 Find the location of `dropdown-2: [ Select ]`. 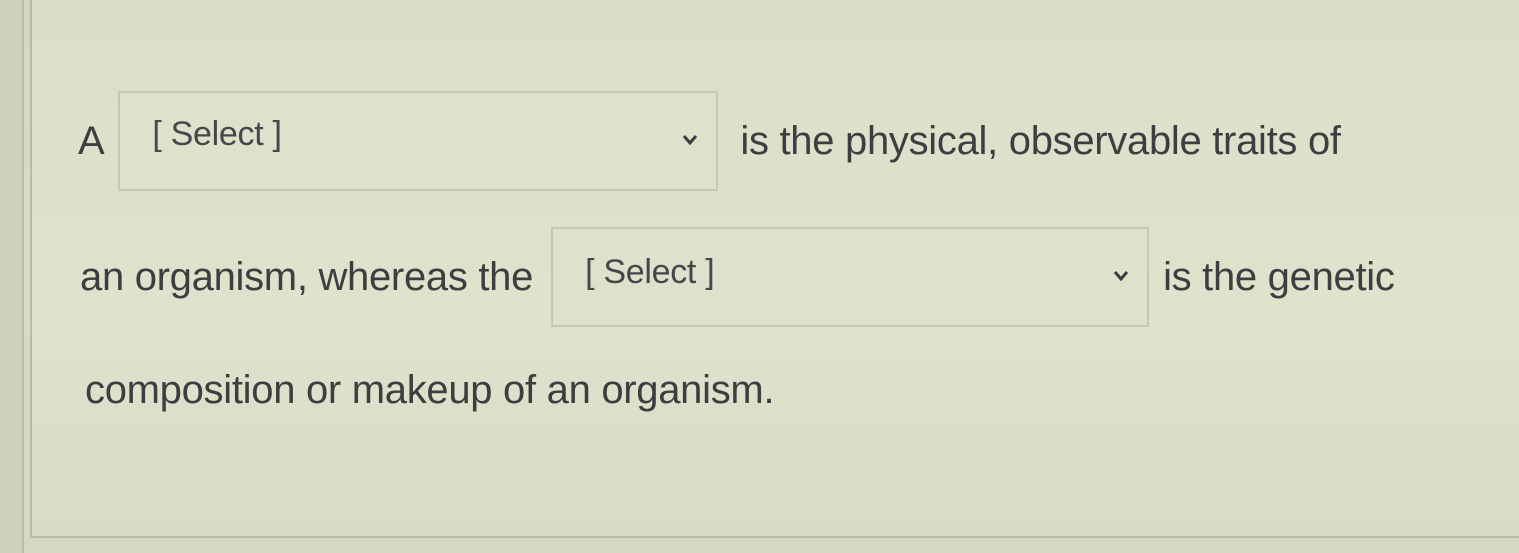

dropdown-2: [ Select ] is located at coordinates (850, 277).